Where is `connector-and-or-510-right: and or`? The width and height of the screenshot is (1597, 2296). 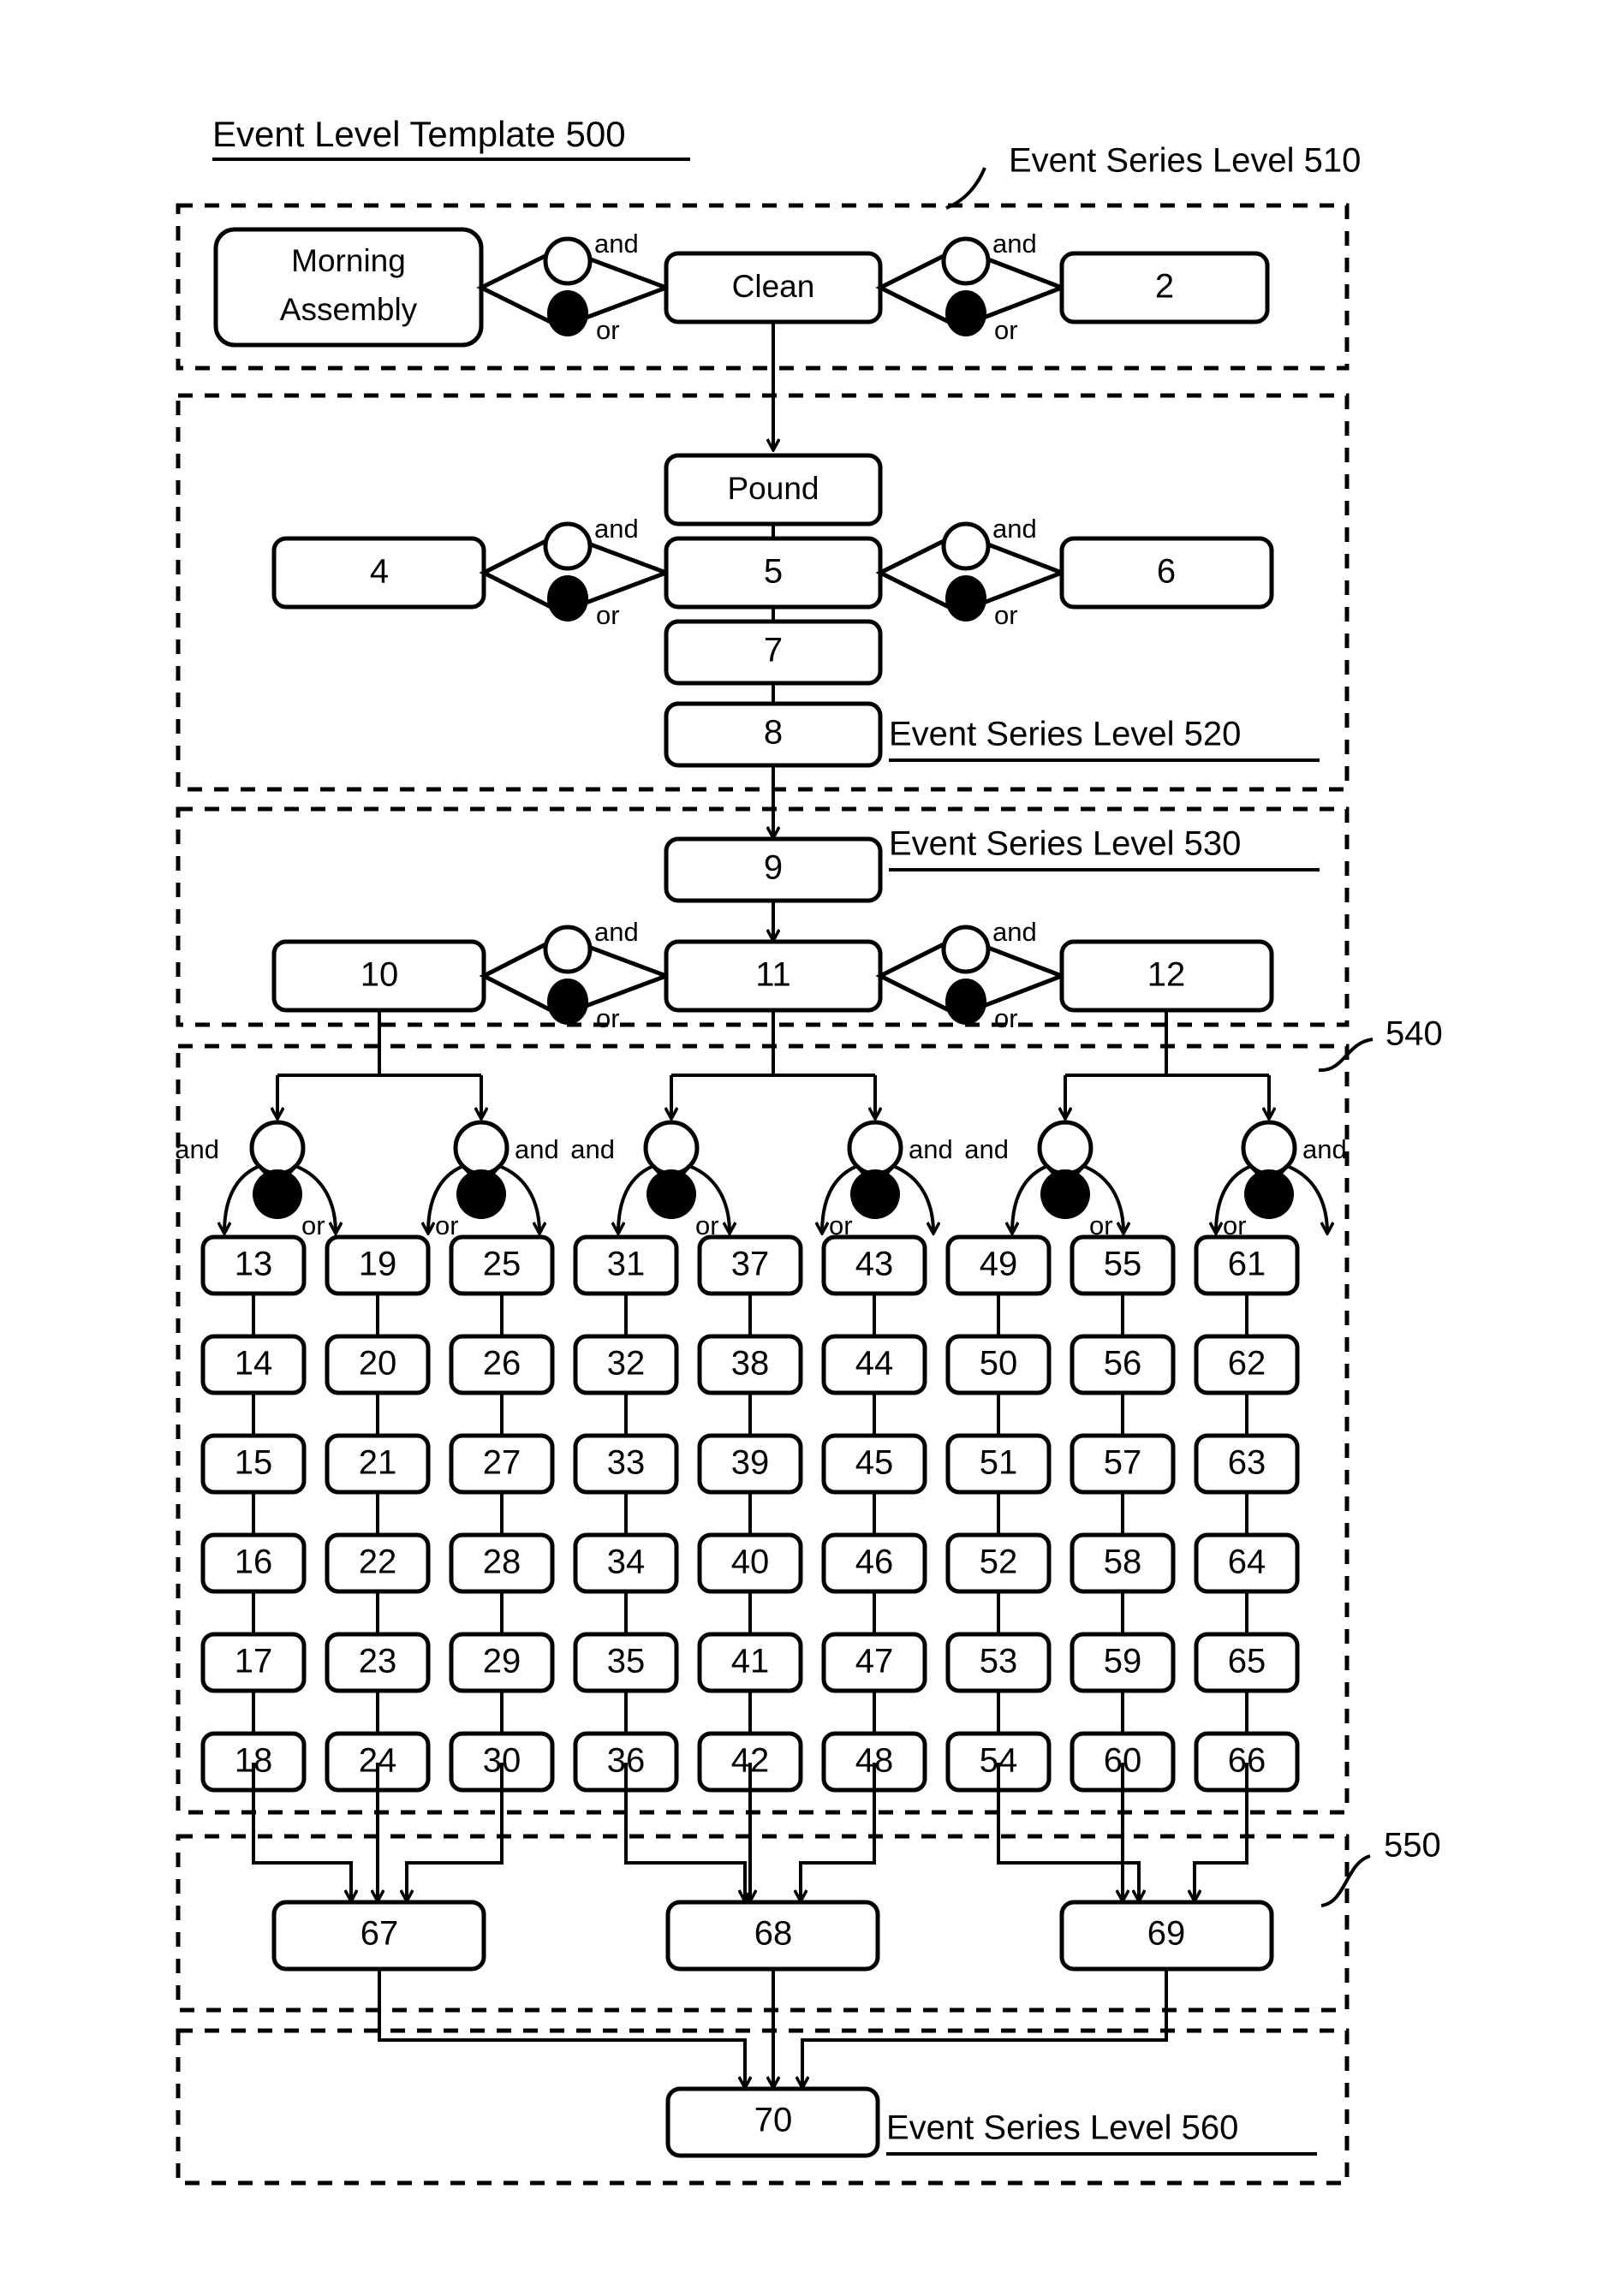 connector-and-or-510-right: and or is located at coordinates (972, 287).